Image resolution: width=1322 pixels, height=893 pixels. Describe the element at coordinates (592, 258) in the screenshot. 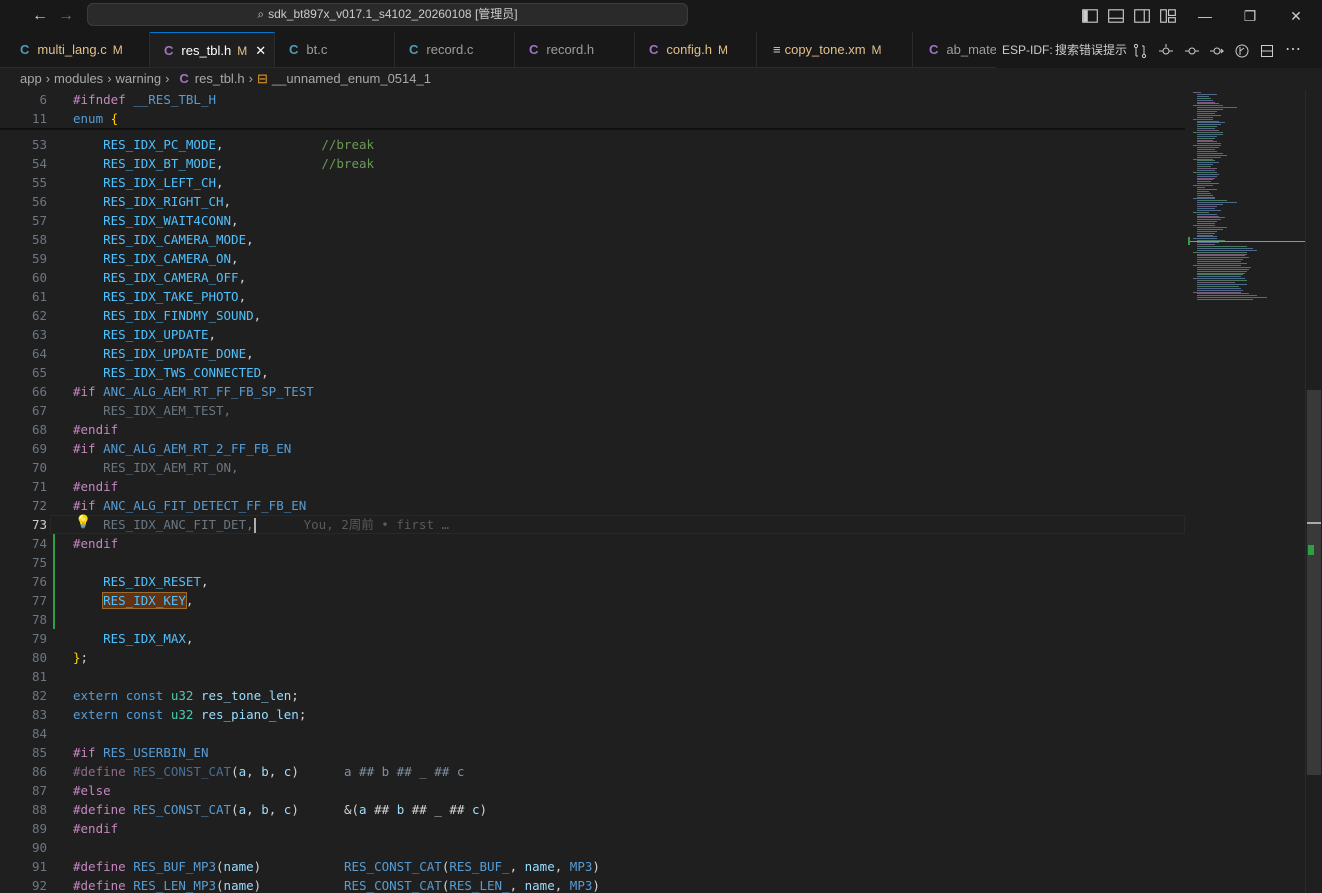

I see `code-line: 59 RES_IDX_CAMERA_ON,` at that location.